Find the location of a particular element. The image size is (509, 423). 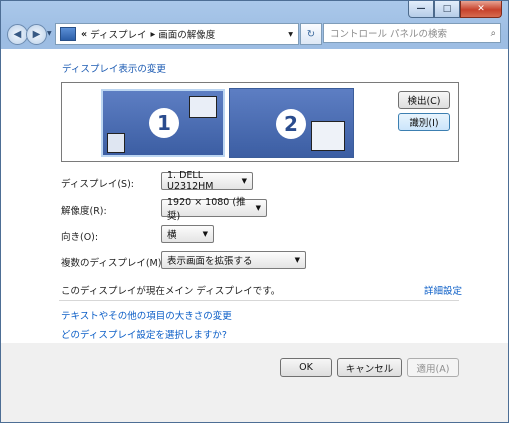

search-placeholder: コントロール パネルの検索 is located at coordinates (389, 34).